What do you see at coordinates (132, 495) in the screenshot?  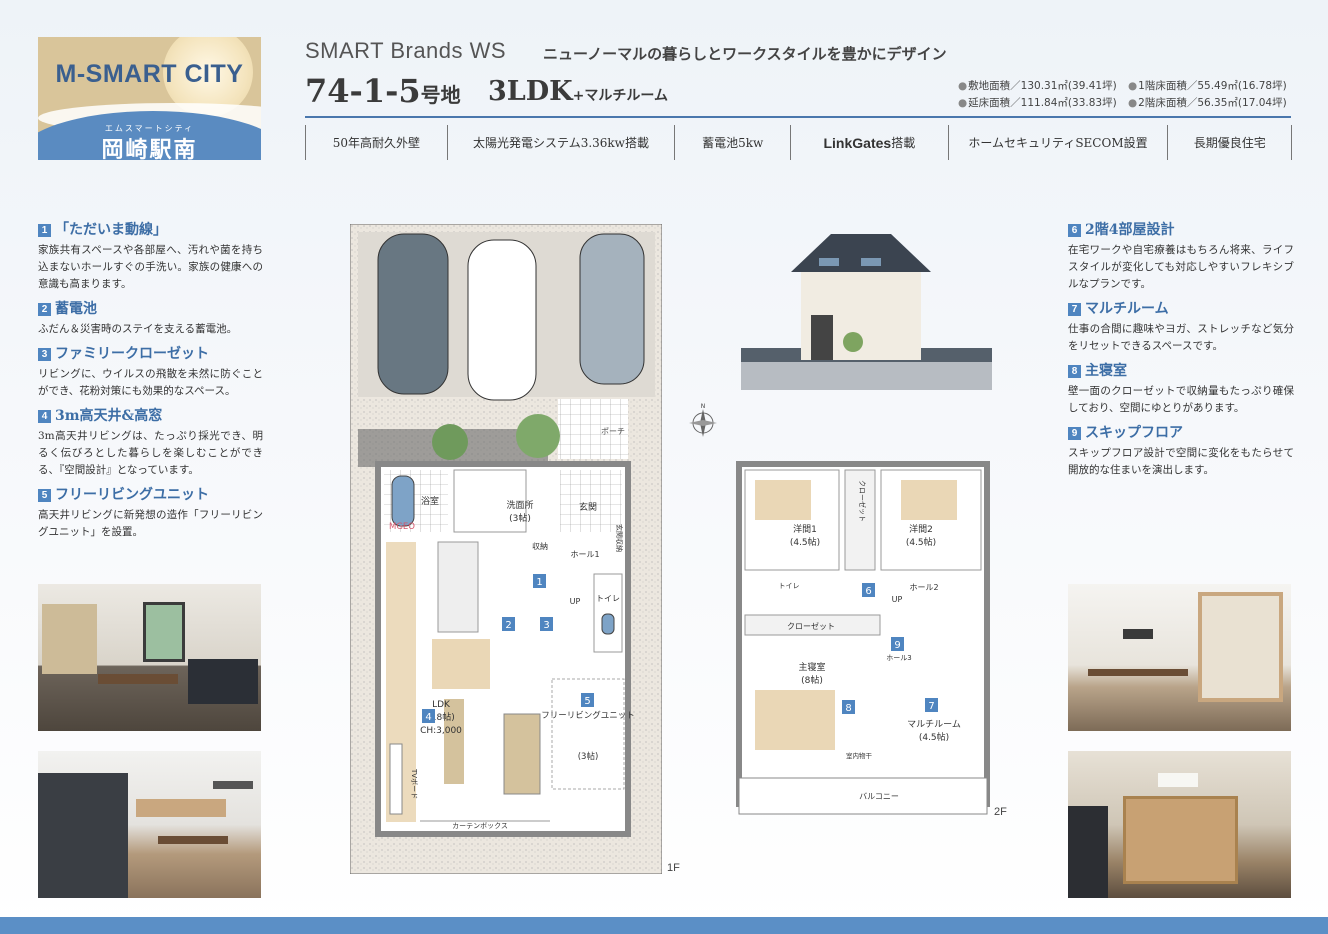 I see `section-title: フリーリビングユニット` at bounding box center [132, 495].